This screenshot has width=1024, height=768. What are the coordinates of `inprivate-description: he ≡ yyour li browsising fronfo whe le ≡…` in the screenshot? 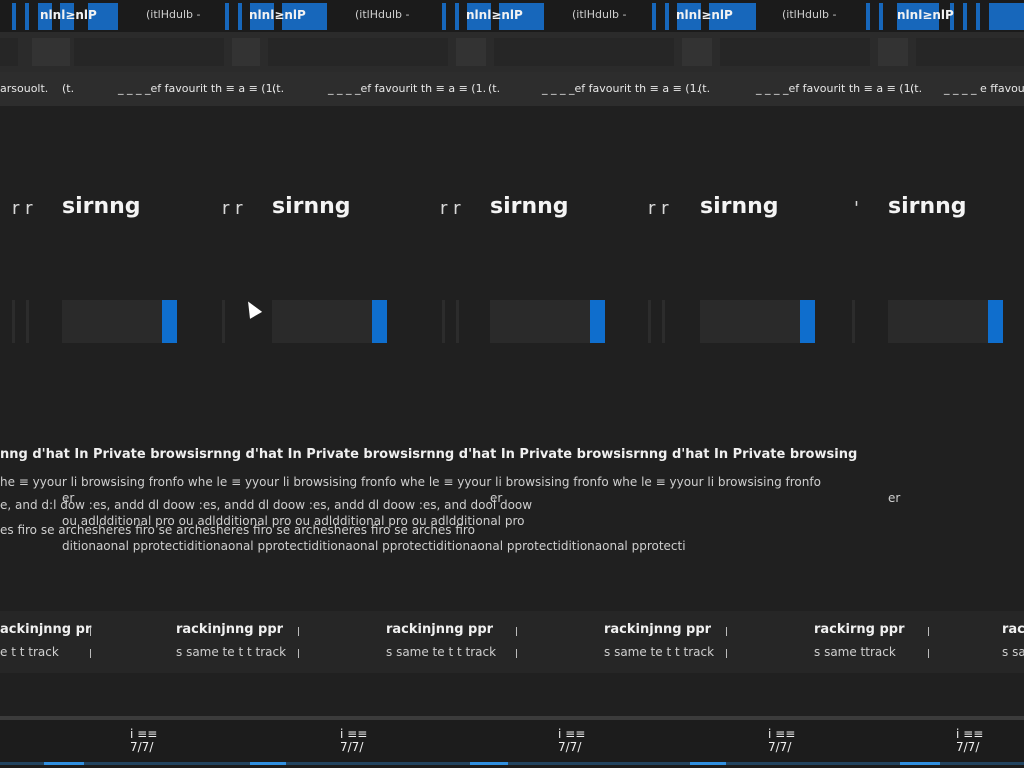 It's located at (410, 482).